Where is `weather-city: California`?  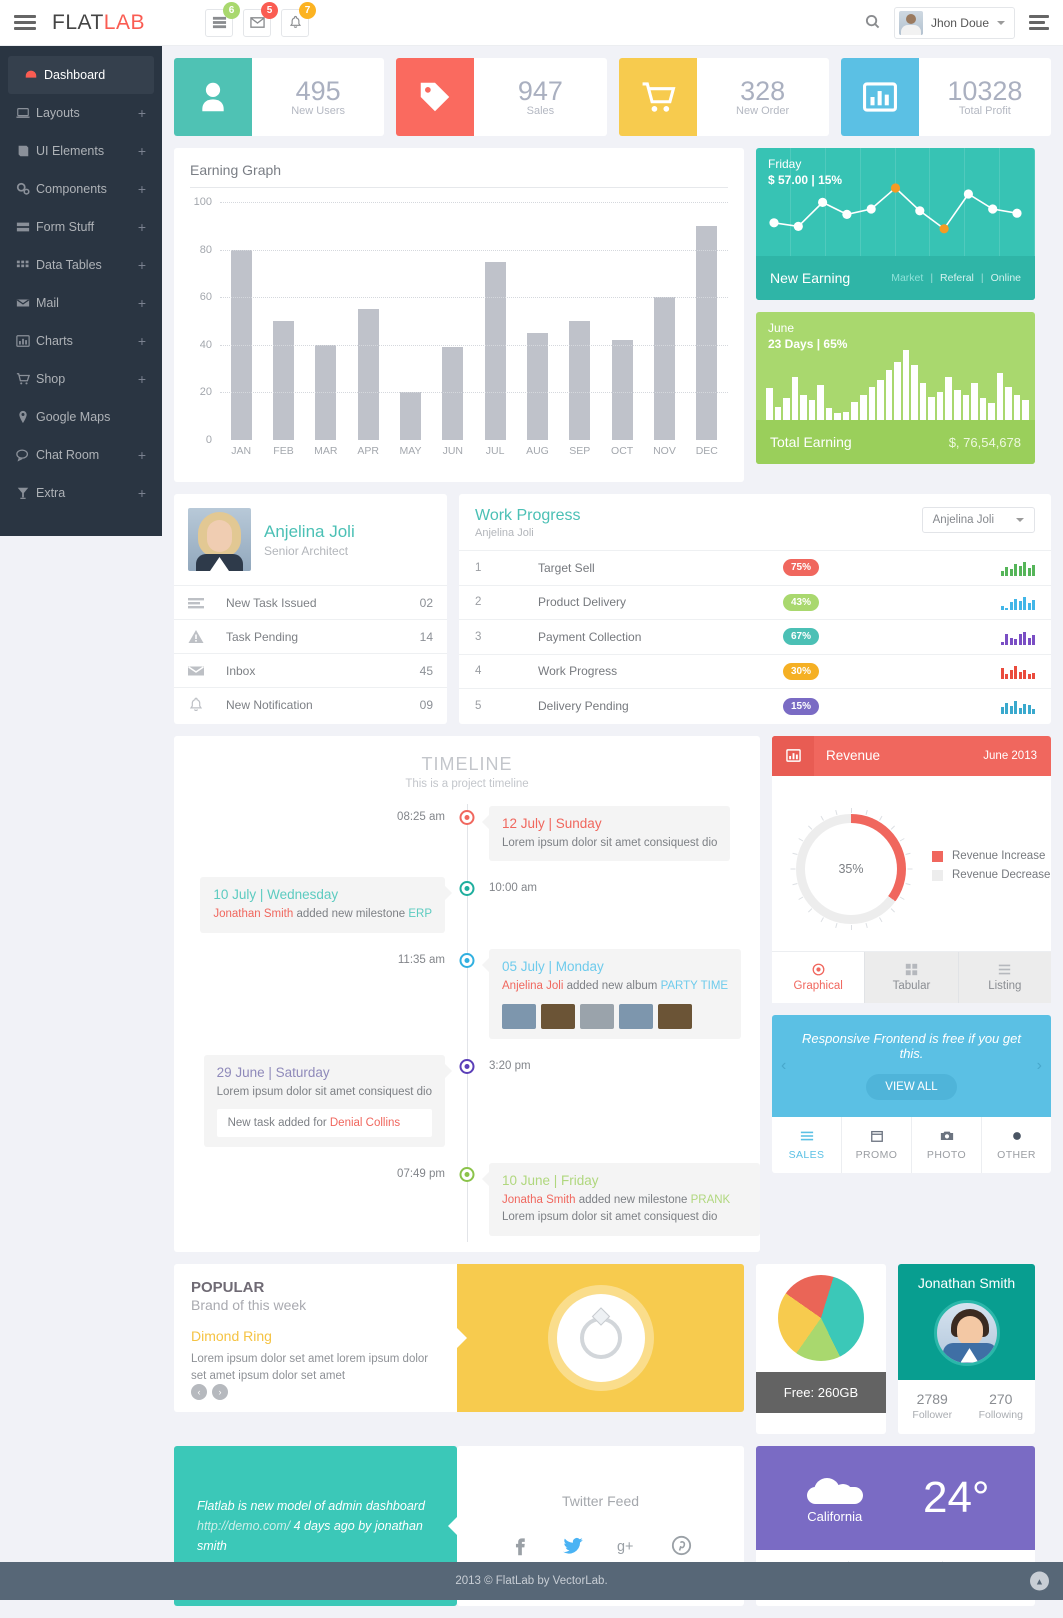
weather-city: California is located at coordinates (835, 1516).